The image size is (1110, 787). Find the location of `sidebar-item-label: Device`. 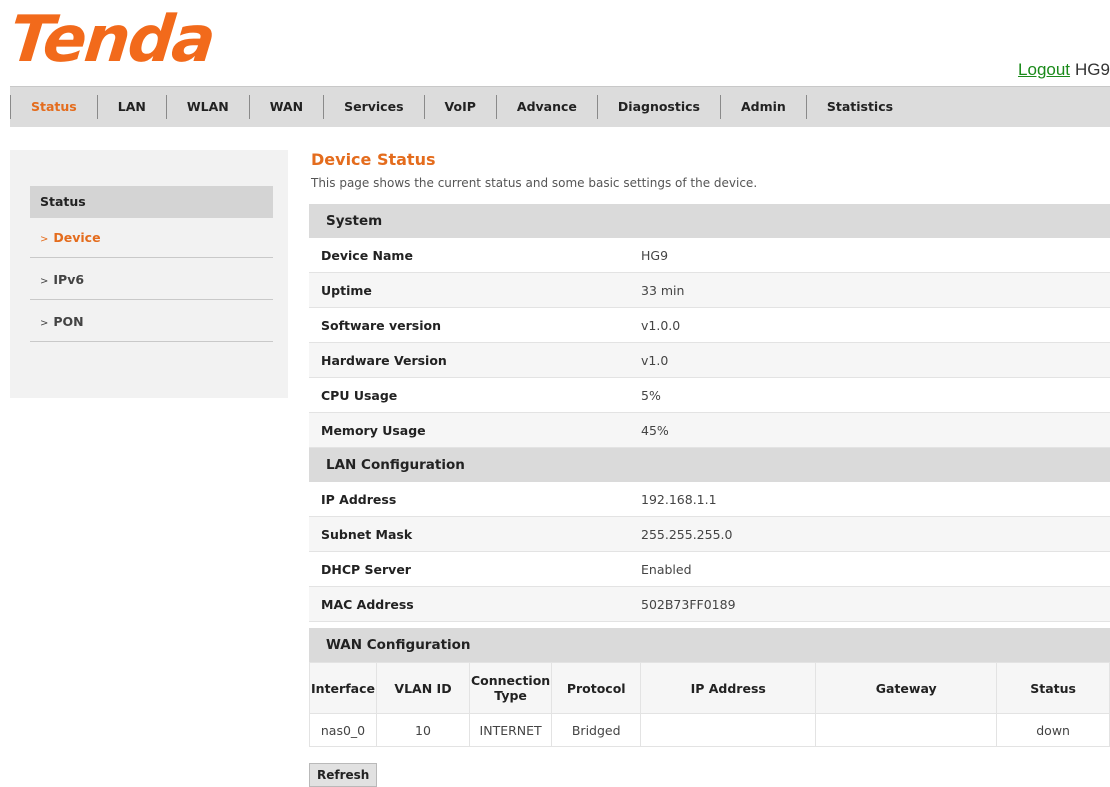

sidebar-item-label: Device is located at coordinates (77, 237).